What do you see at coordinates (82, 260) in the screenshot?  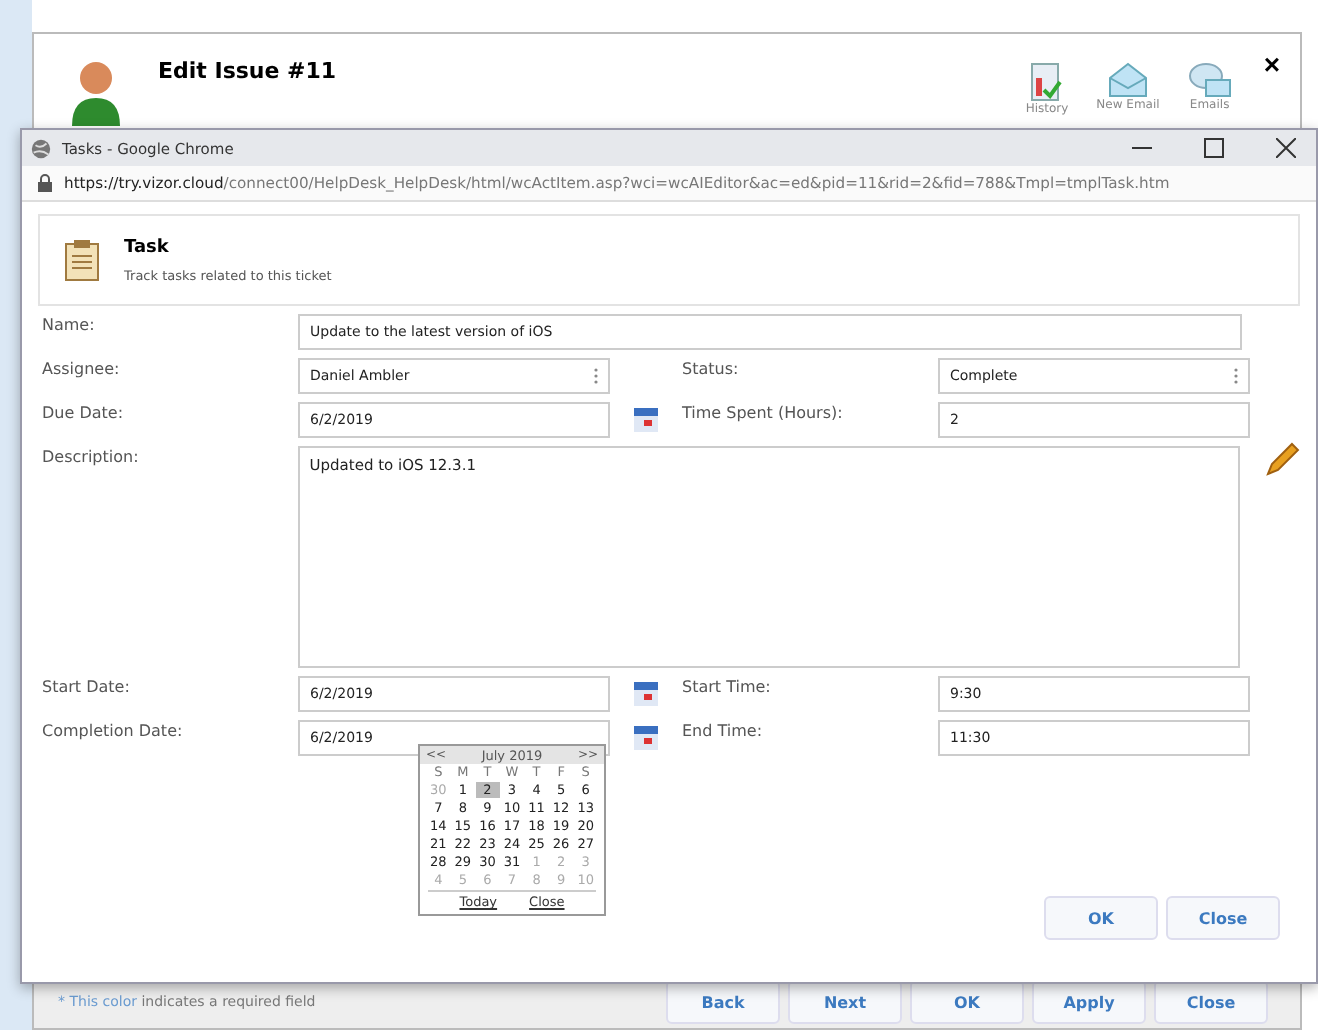 I see `clipboard-icon` at bounding box center [82, 260].